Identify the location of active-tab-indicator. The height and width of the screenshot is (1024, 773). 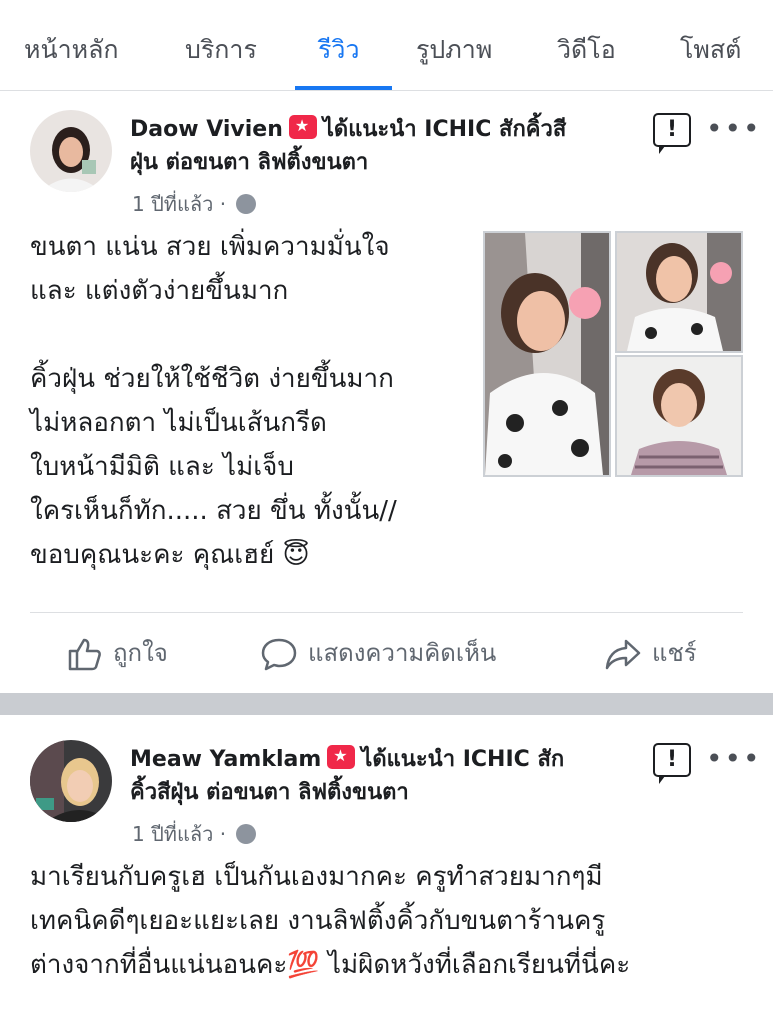
(343, 88).